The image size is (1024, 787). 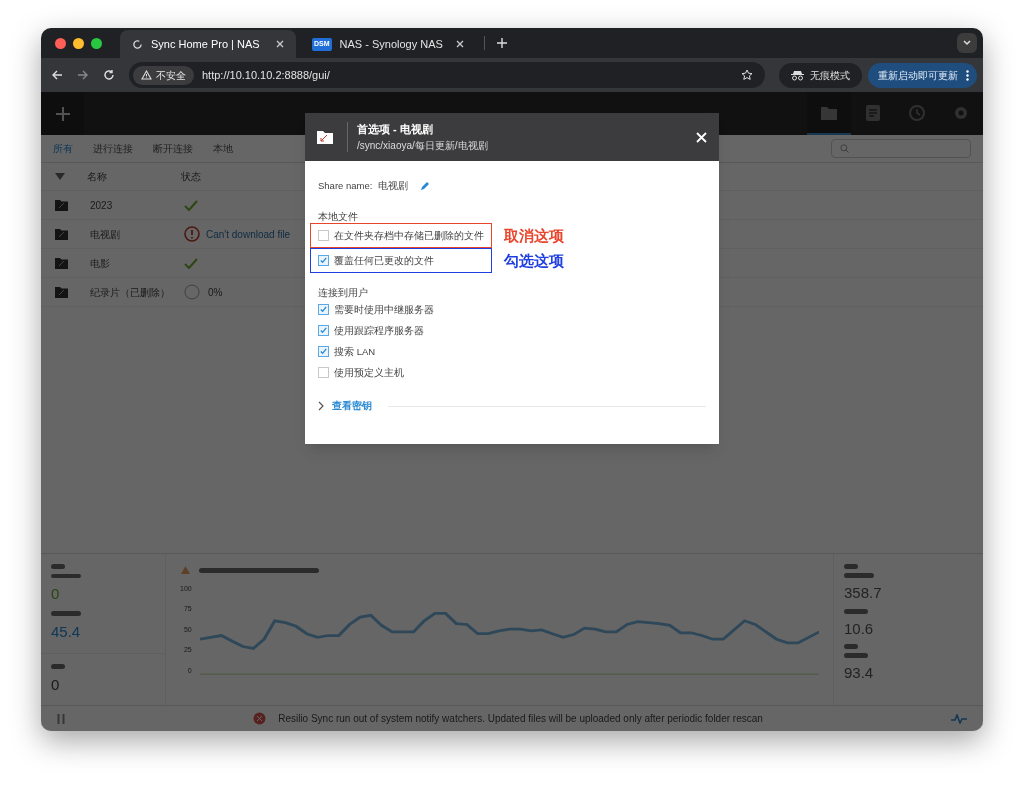 I want to click on pause-icon, so click(x=61, y=718).